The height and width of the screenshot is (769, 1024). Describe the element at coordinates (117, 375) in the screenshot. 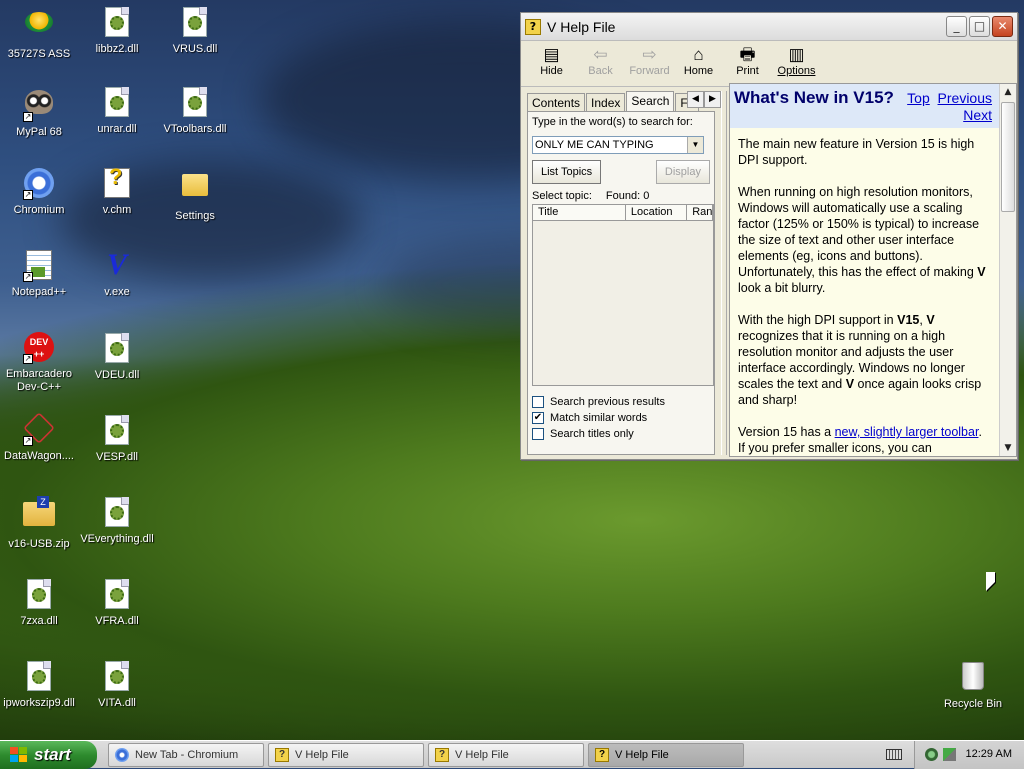

I see `desktop-icon-label: VDEU.dll` at that location.